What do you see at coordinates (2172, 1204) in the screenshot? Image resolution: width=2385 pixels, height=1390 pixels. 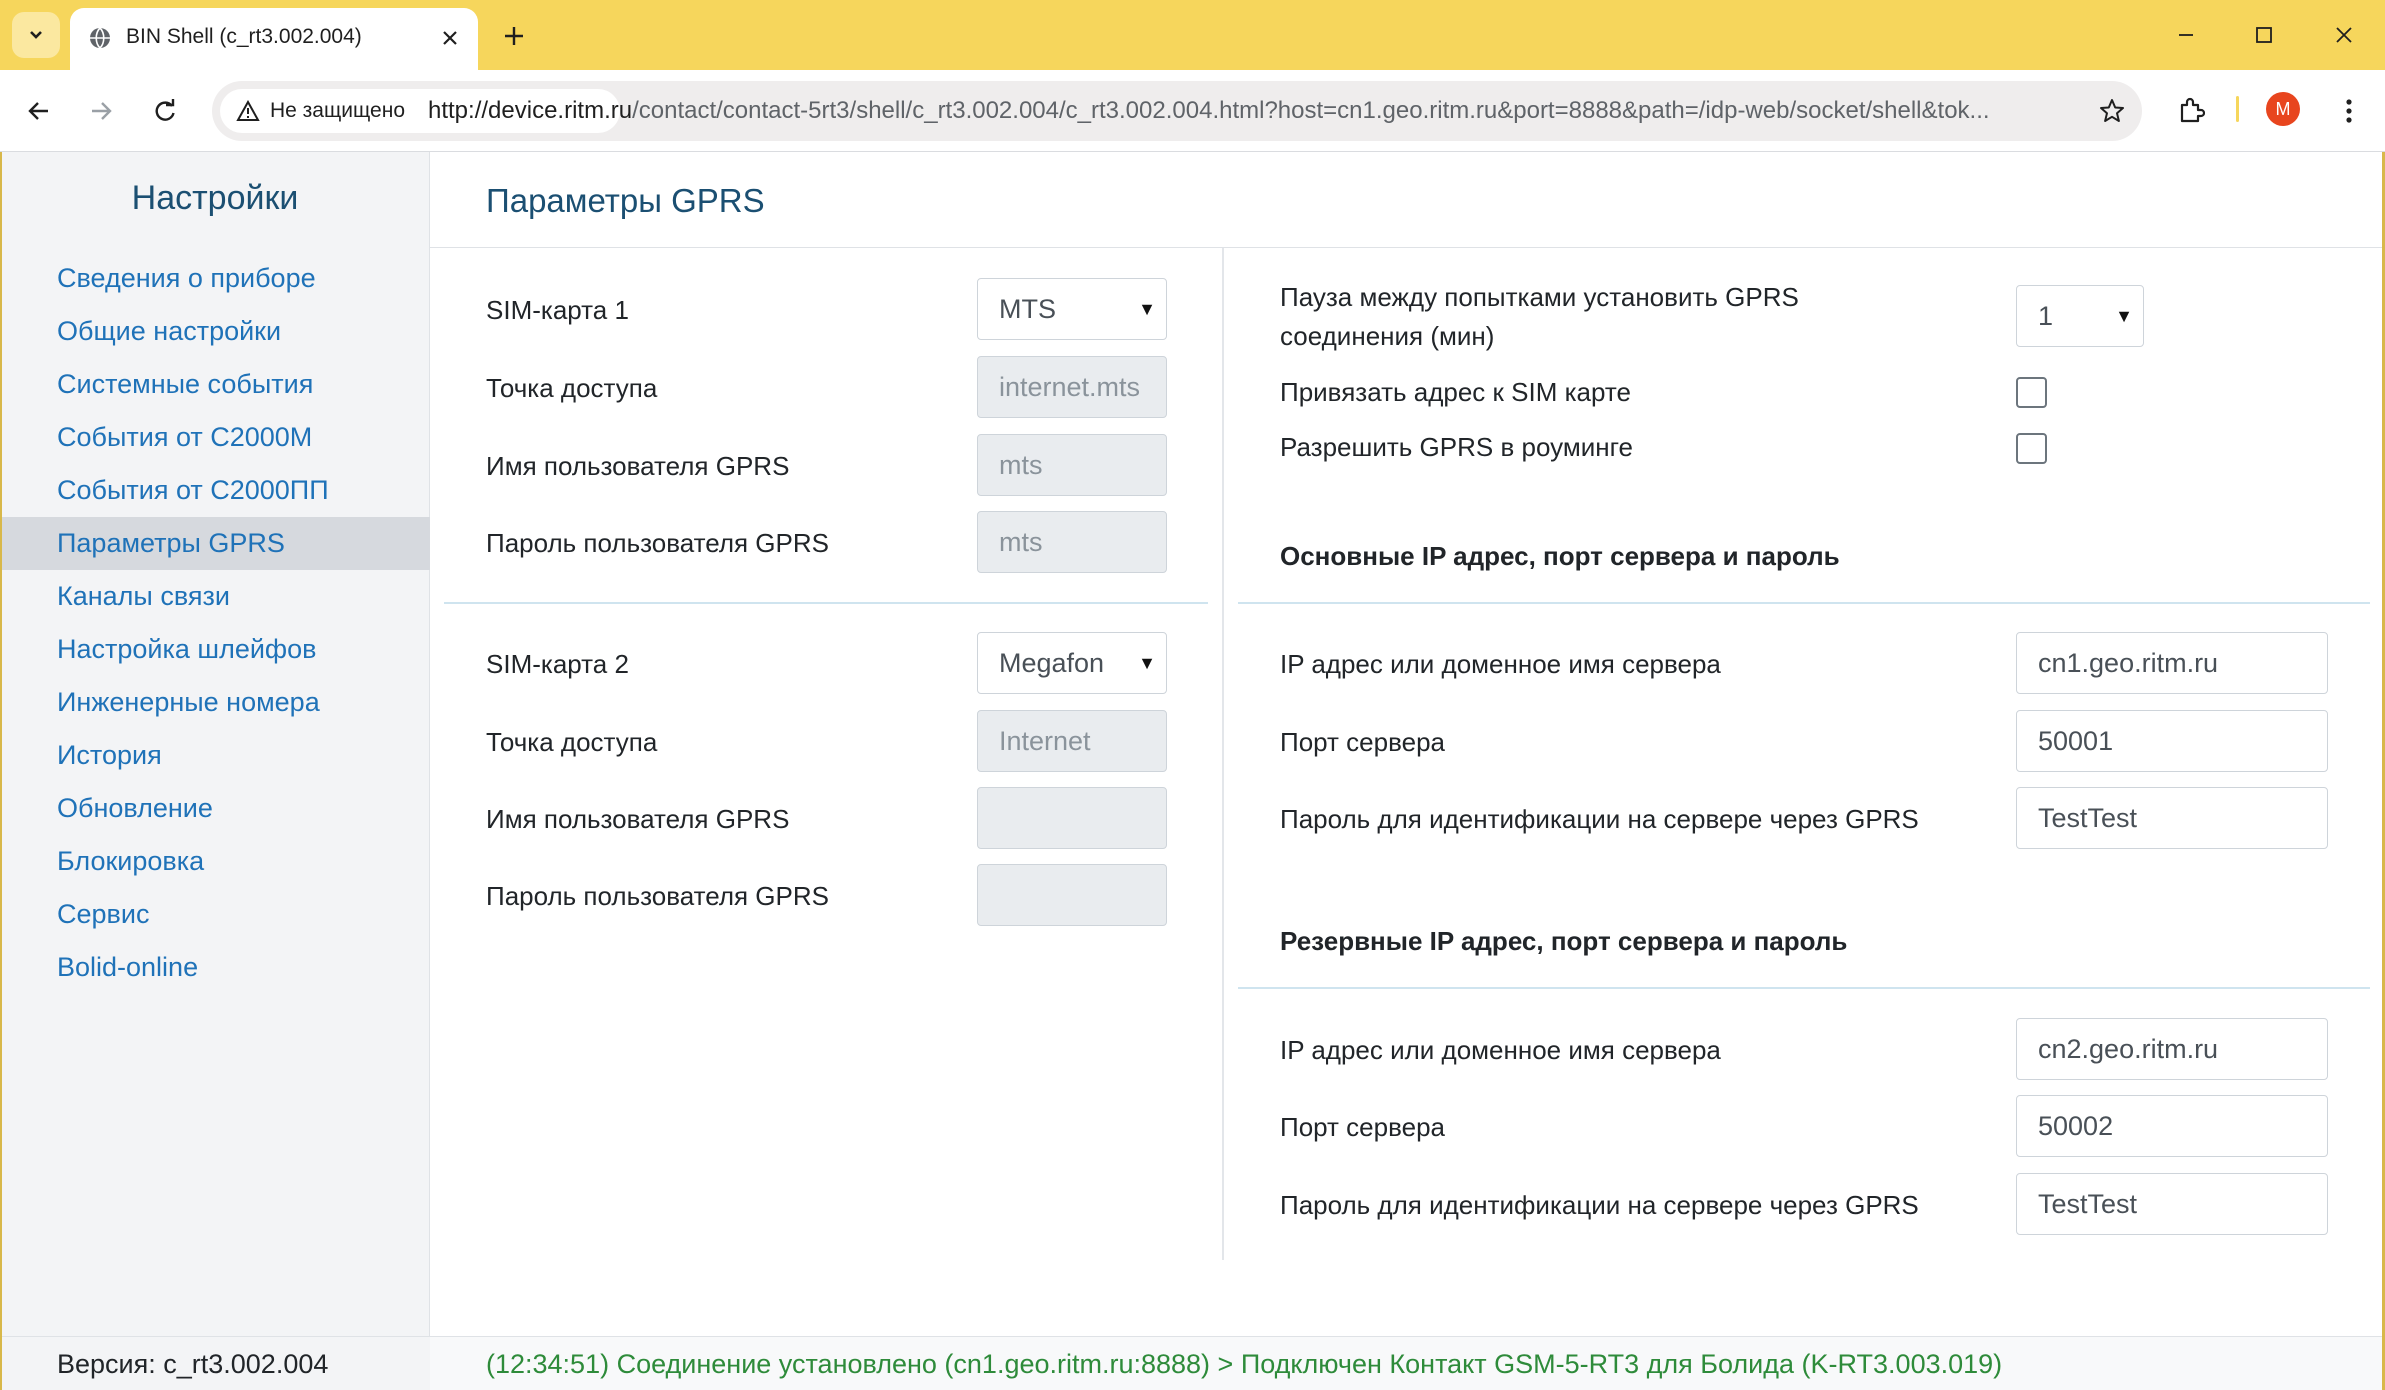 I see `backup-pass-field: TestTest` at bounding box center [2172, 1204].